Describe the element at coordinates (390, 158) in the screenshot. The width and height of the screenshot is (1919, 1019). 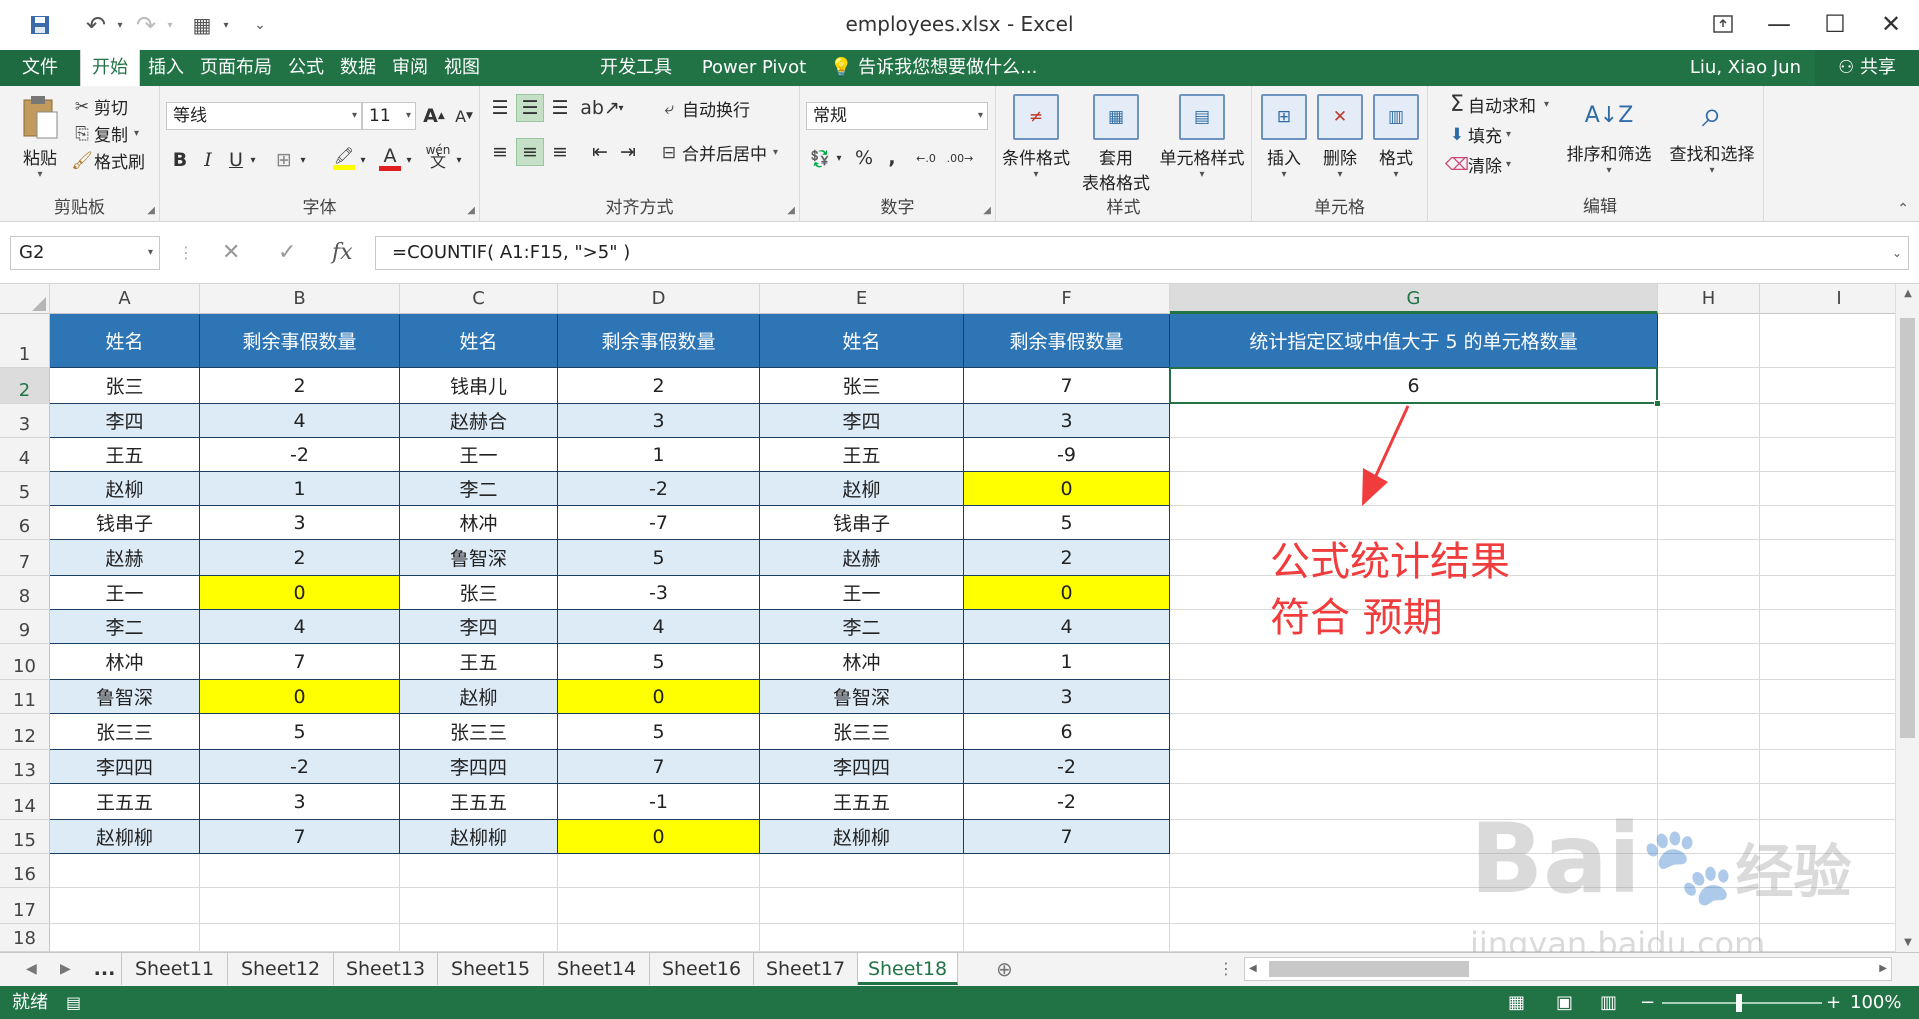
I see `font-color-icon: A` at that location.